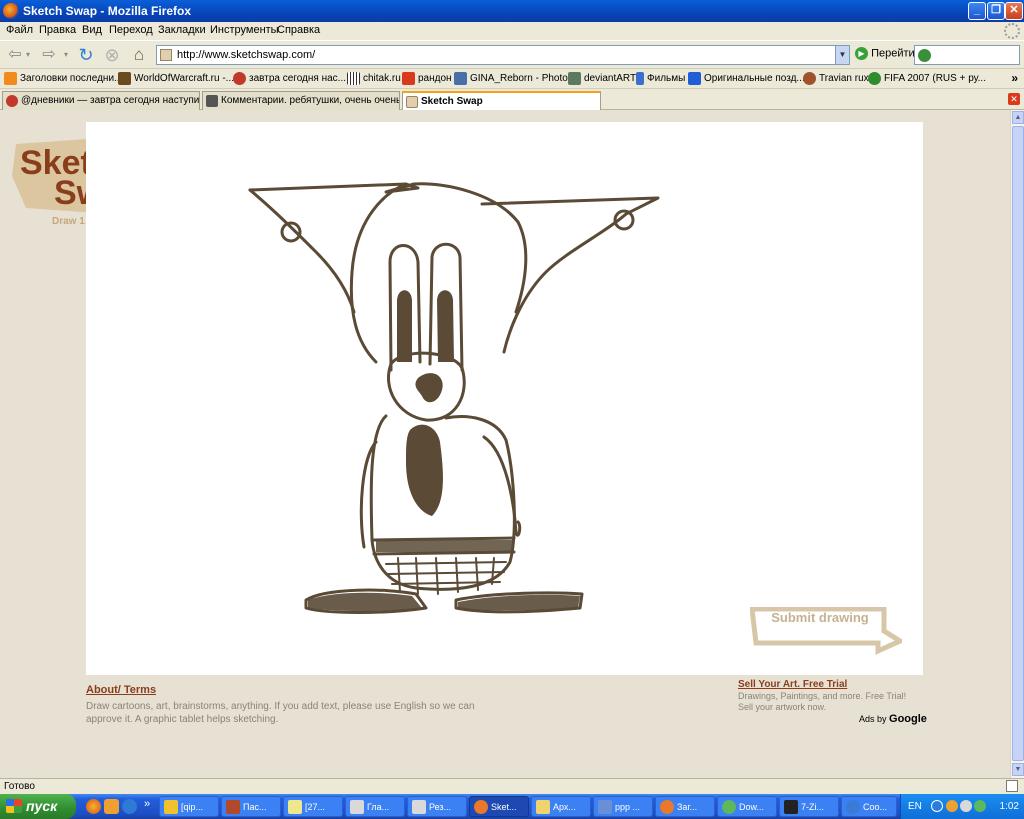  Describe the element at coordinates (49, 55) in the screenshot. I see `forward-button: ⇨` at that location.